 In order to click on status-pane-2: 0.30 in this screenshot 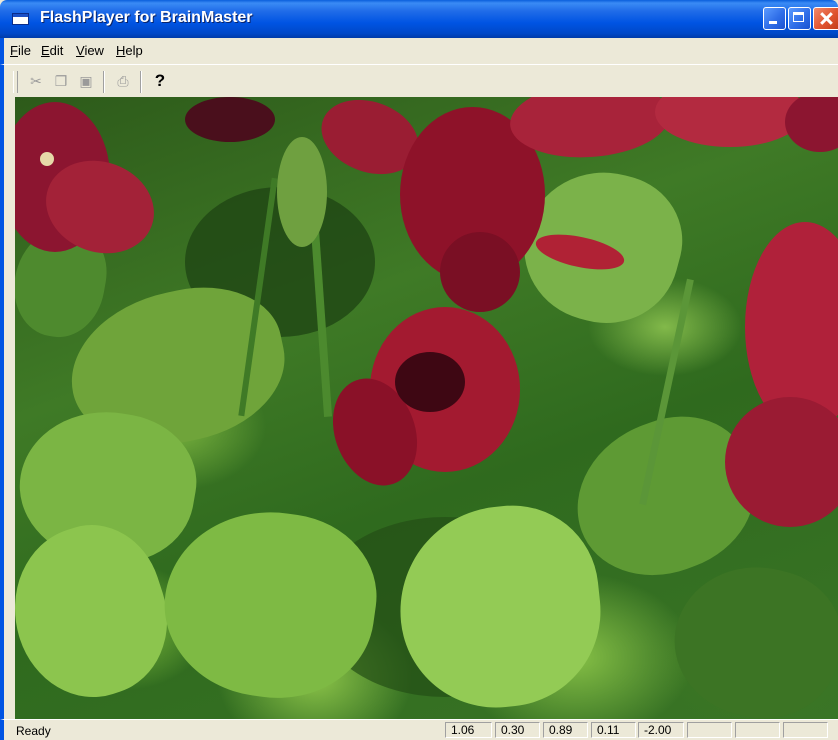, I will do `click(517, 730)`.